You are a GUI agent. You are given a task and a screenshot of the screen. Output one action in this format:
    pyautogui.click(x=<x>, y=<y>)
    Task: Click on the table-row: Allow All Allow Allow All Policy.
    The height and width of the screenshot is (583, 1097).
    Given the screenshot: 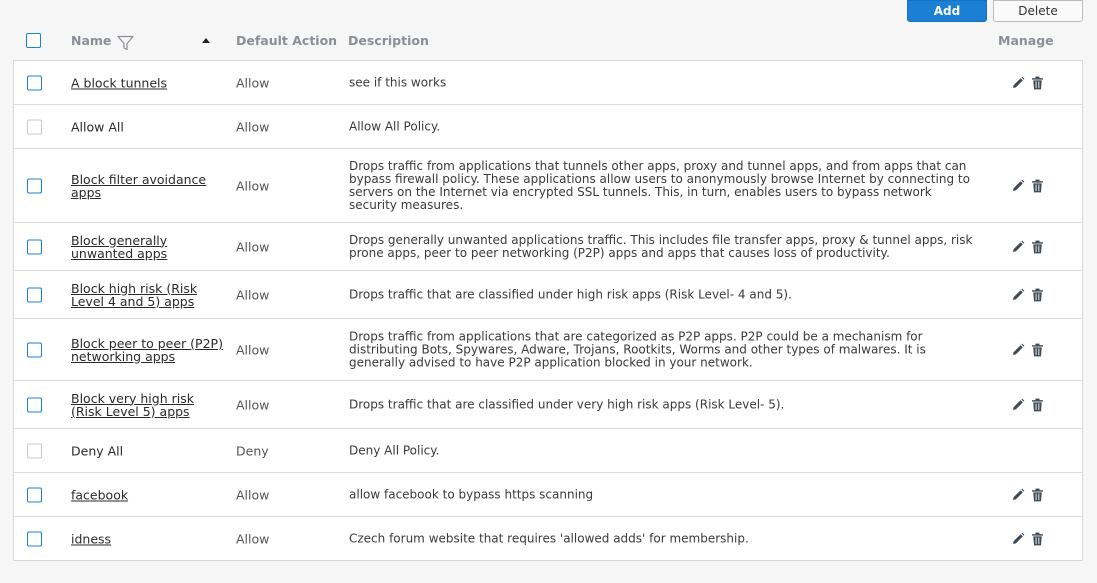 What is the action you would take?
    pyautogui.click(x=548, y=127)
    